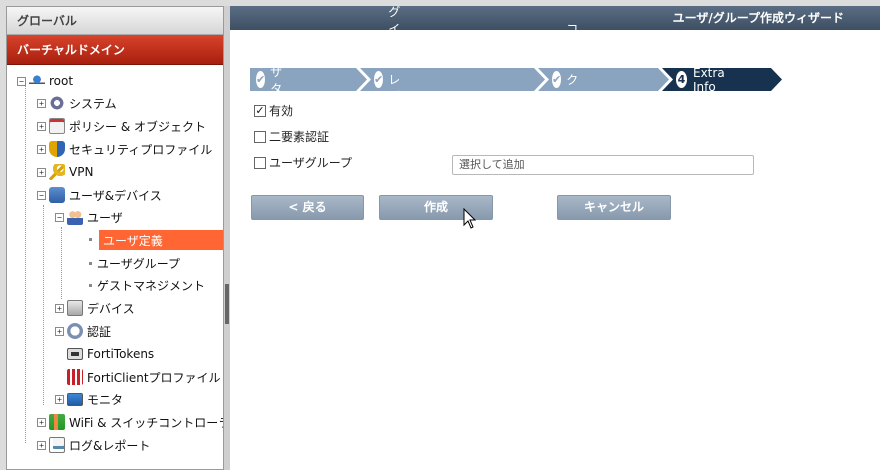  Describe the element at coordinates (146, 422) in the screenshot. I see `tree-label: WiFi & スイッチコントローラー` at that location.